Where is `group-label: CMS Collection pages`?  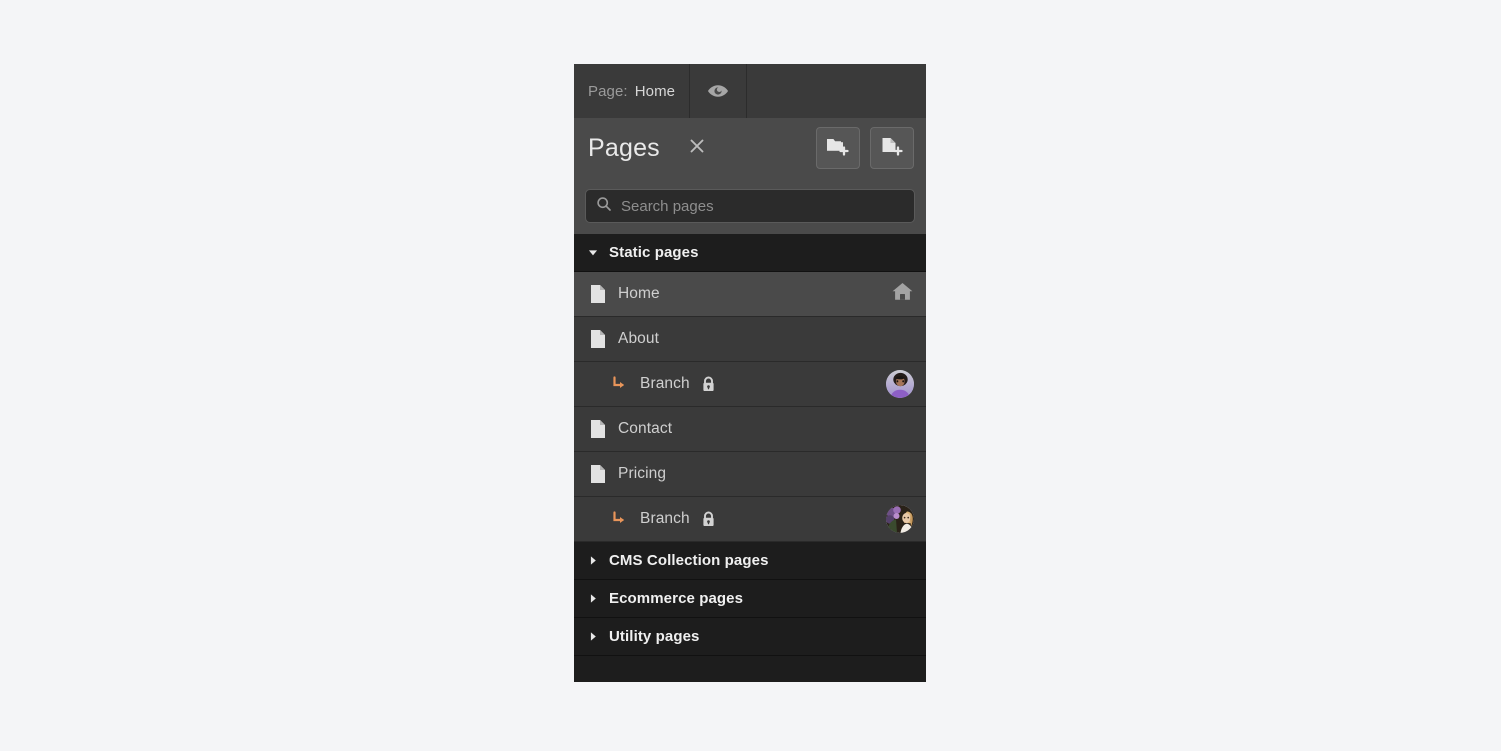
group-label: CMS Collection pages is located at coordinates (689, 560).